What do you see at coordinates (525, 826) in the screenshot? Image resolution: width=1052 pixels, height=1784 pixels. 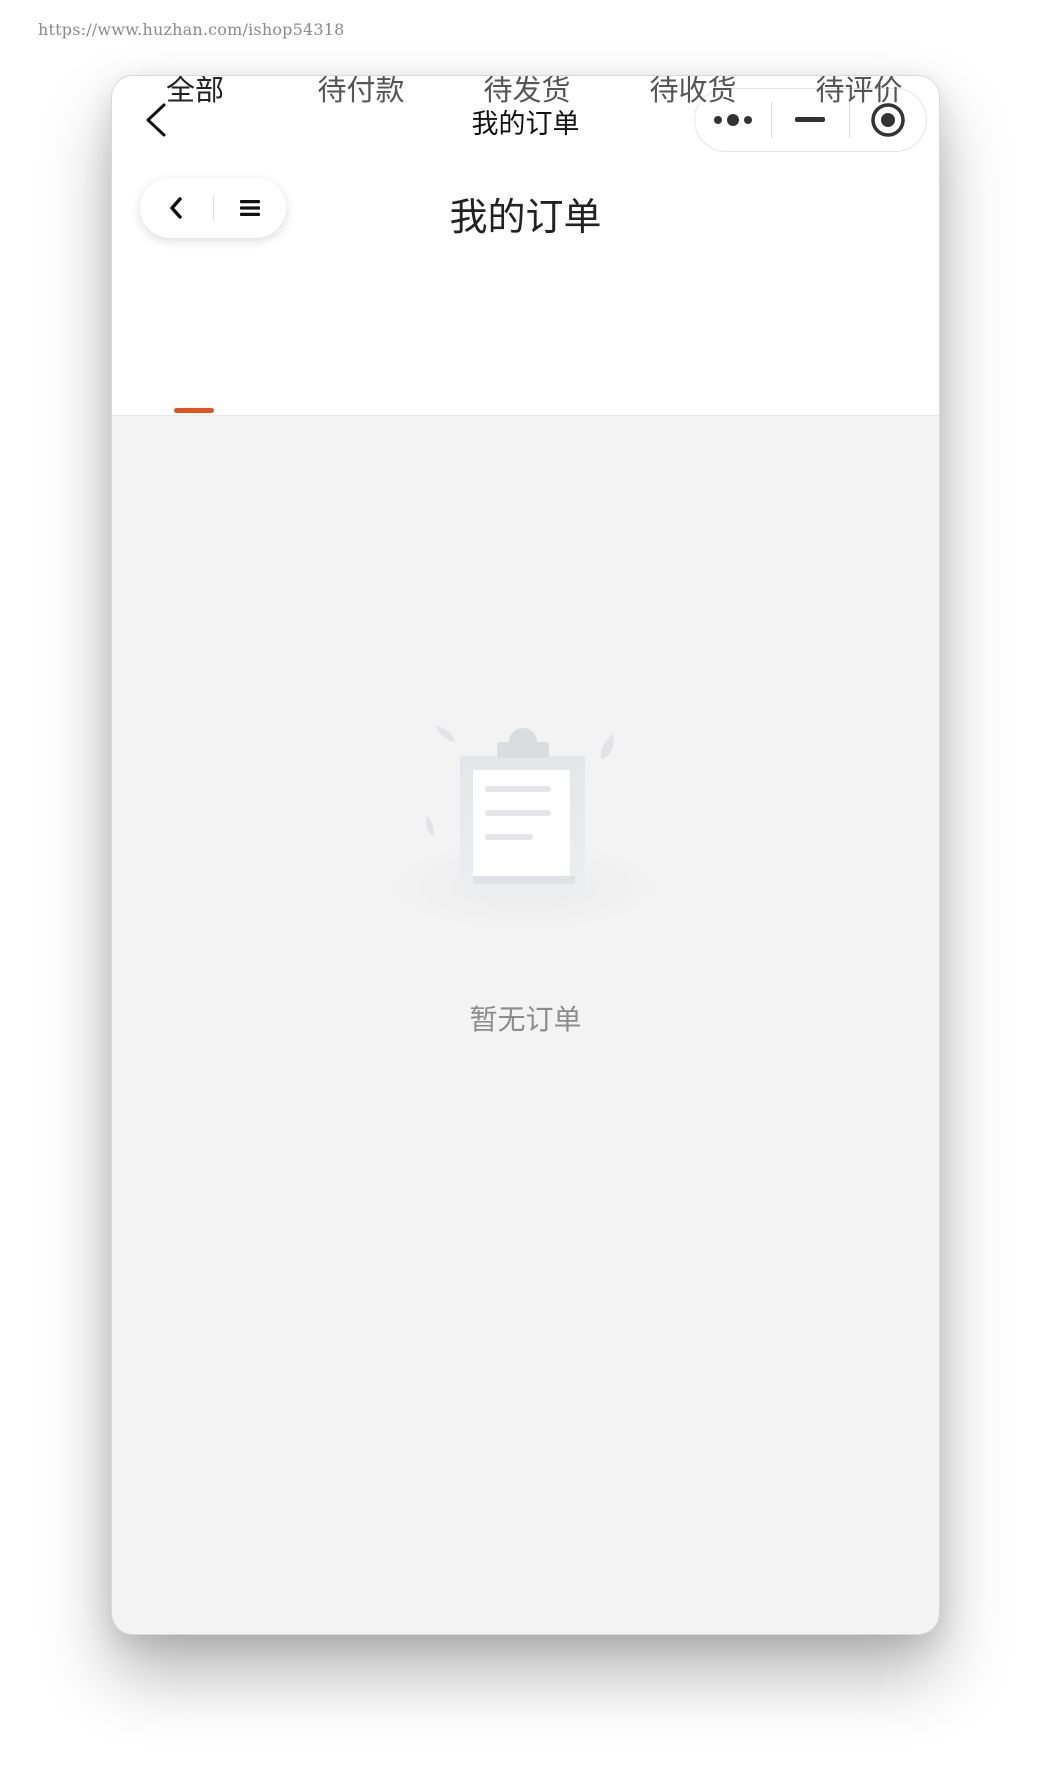 I see `clipboard-icon` at bounding box center [525, 826].